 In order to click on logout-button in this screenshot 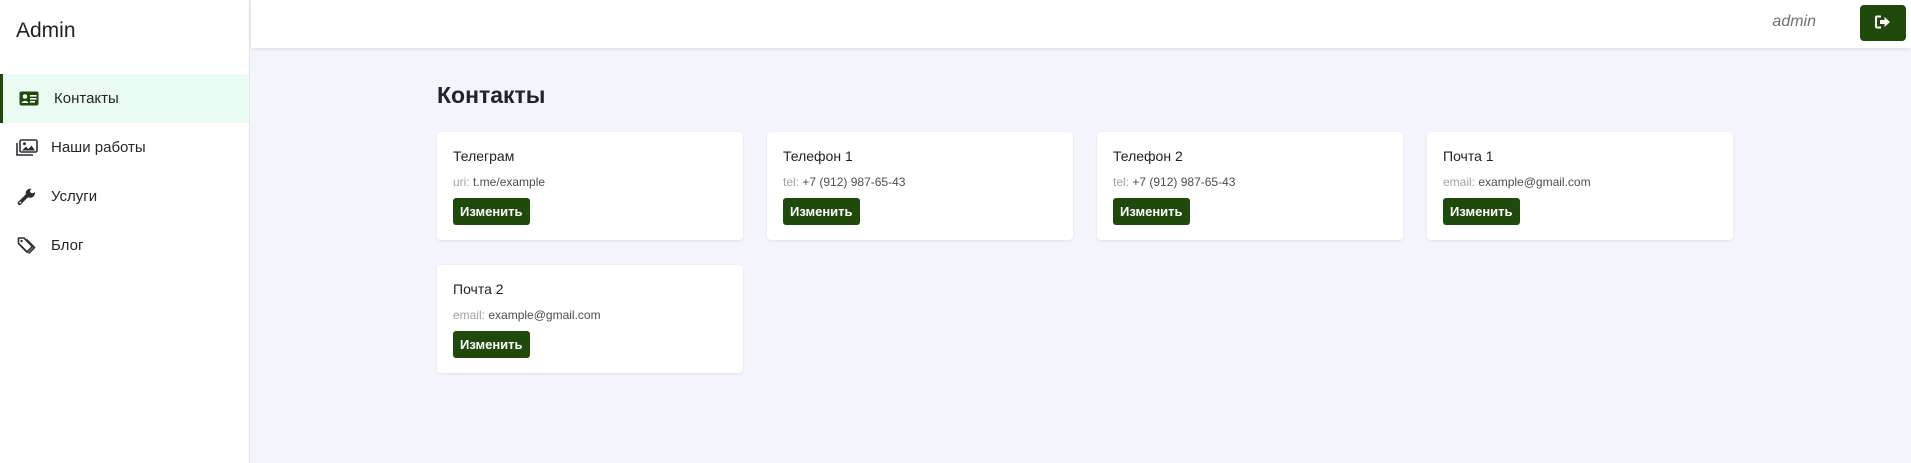, I will do `click(1883, 23)`.